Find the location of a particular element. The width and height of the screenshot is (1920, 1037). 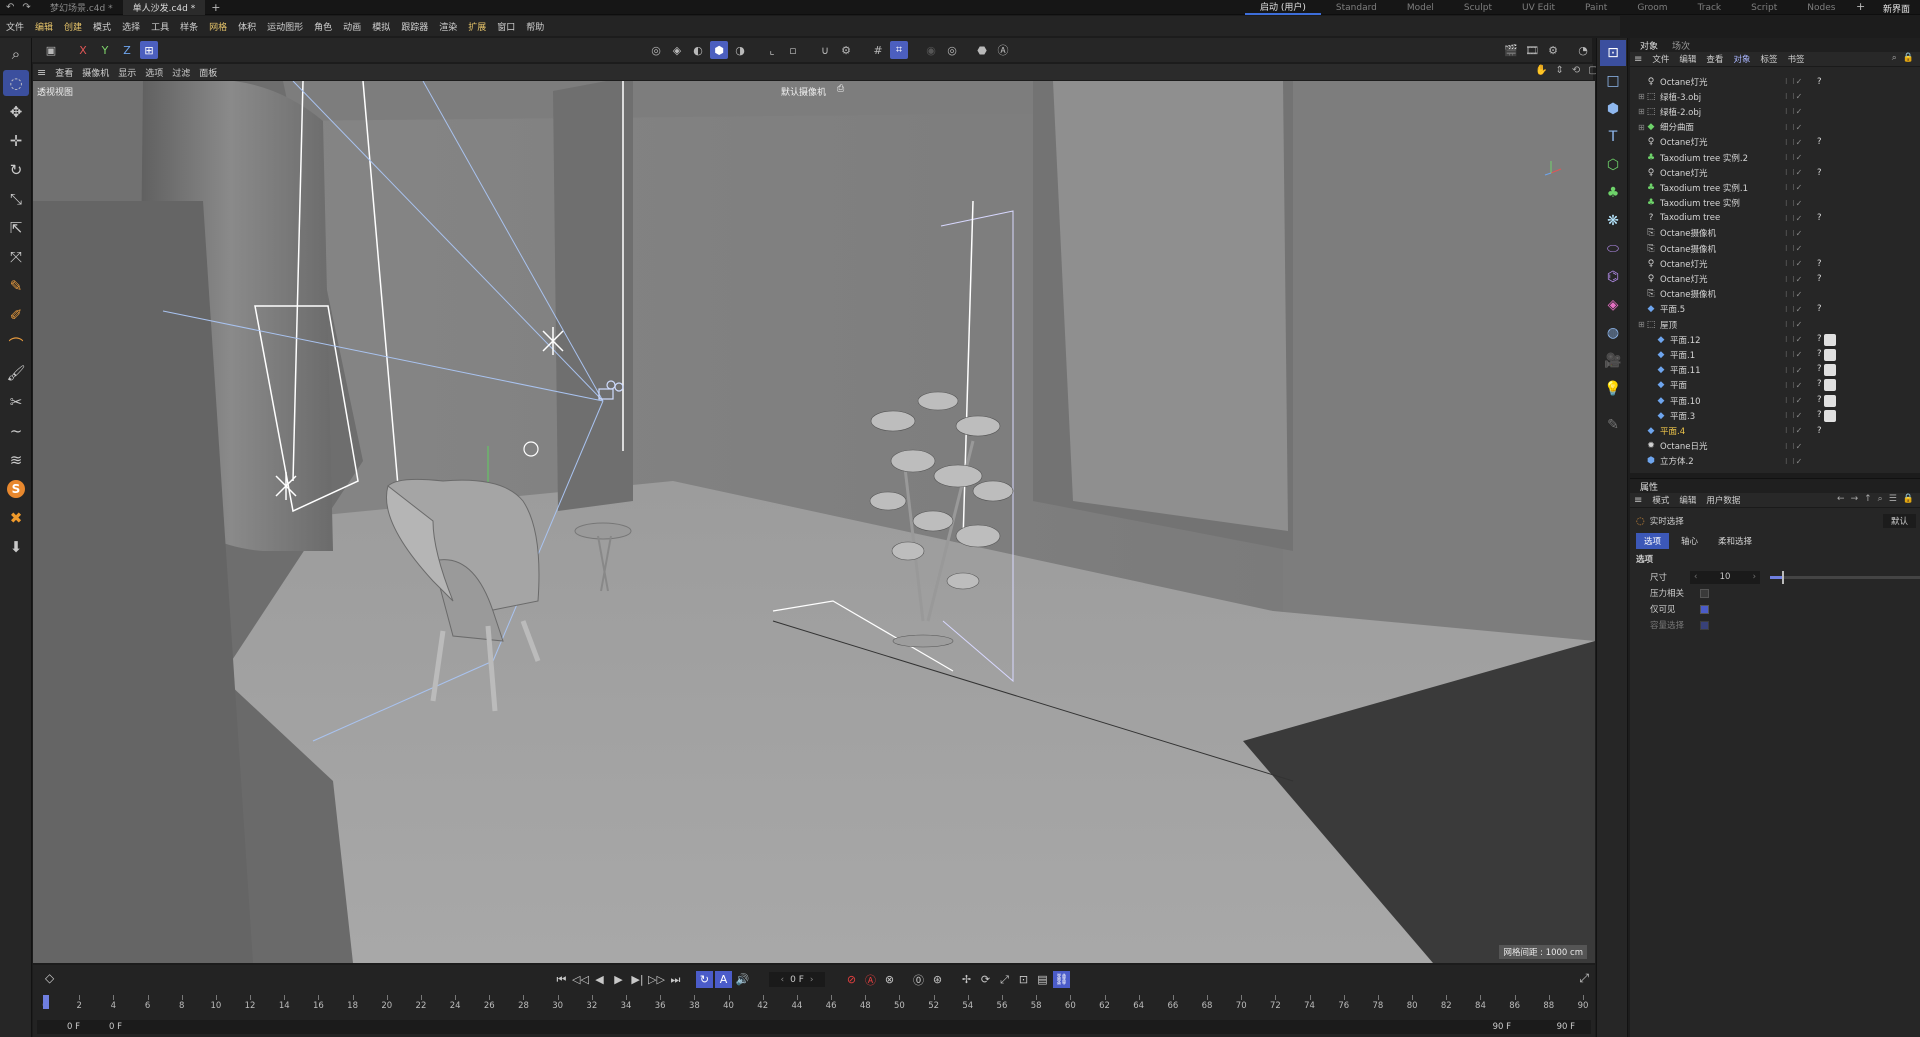

loop-icon: ↻ is located at coordinates (704, 979).